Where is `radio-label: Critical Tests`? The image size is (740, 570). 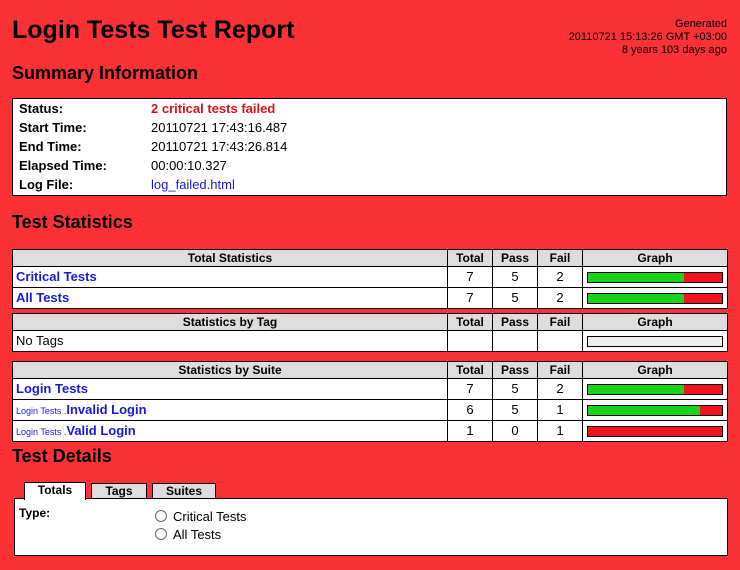 radio-label: Critical Tests is located at coordinates (210, 516).